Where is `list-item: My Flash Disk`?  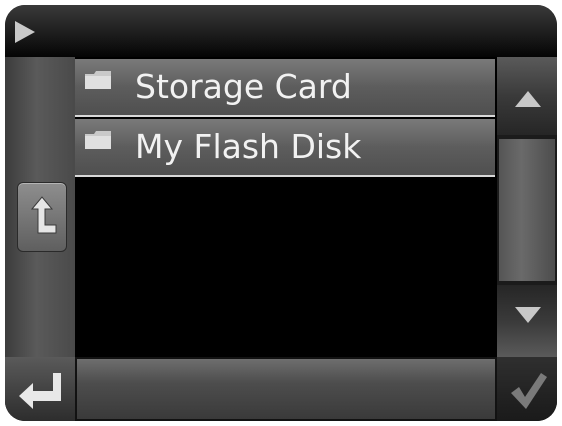
list-item: My Flash Disk is located at coordinates (285, 148).